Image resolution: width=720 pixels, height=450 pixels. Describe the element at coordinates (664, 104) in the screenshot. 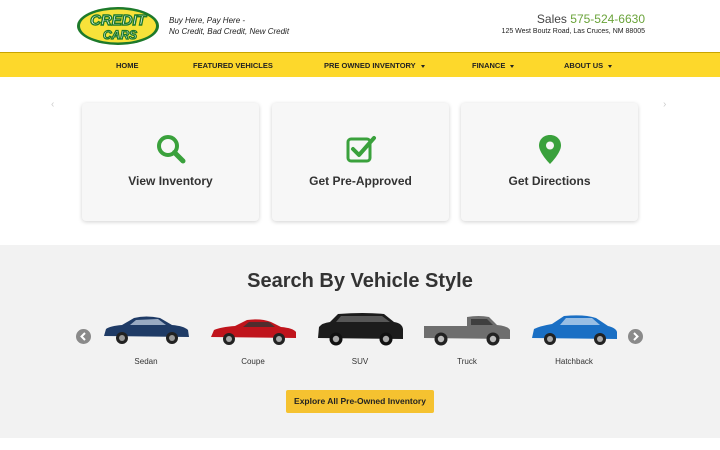

I see `carousel-next-icon: ›` at that location.